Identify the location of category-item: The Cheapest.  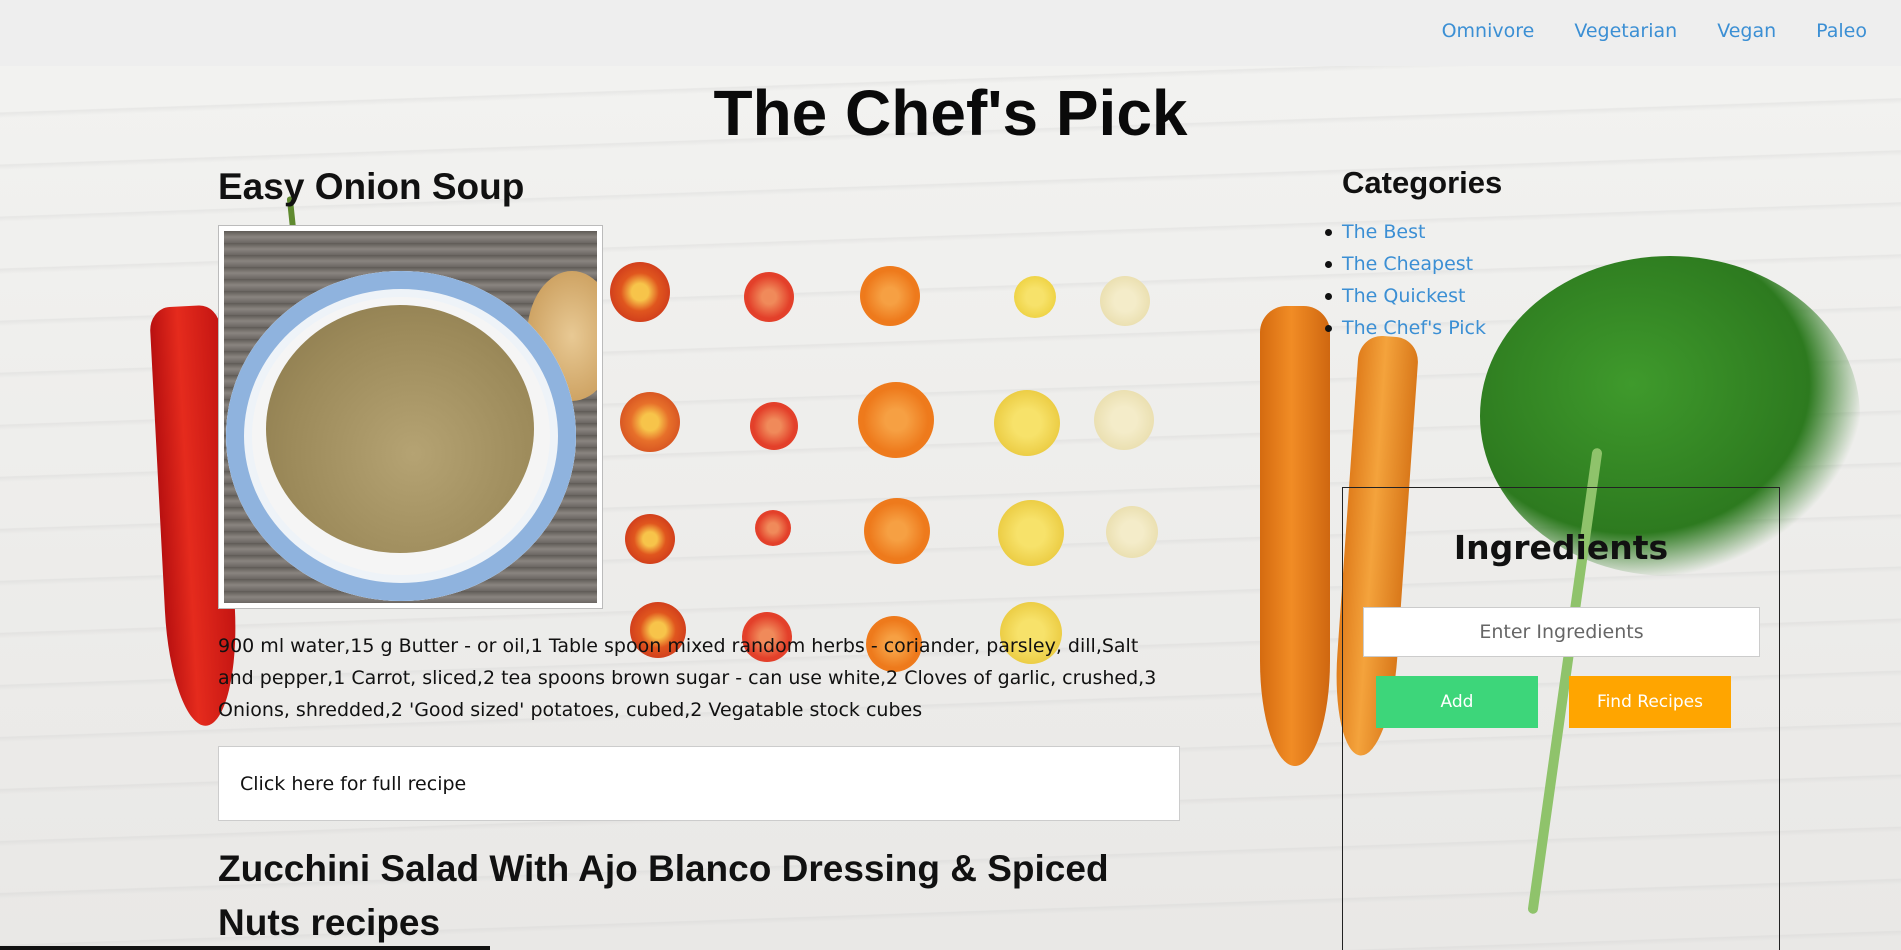
(1405, 264).